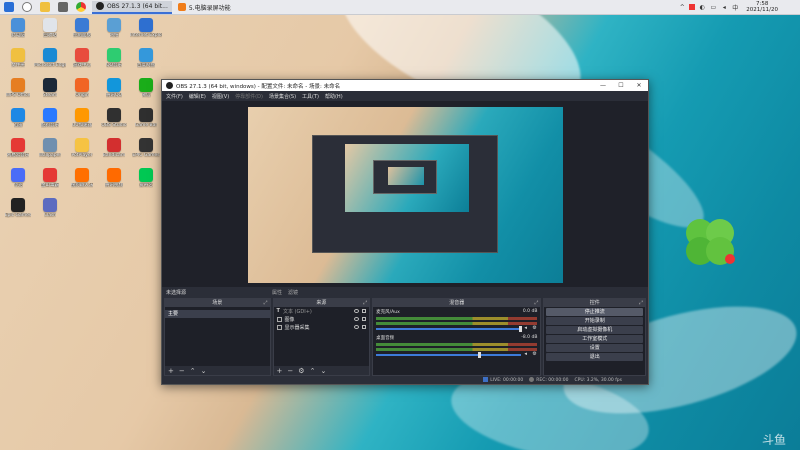  I want to click on clock: 7:58 2021/11/20, so click(762, 7).